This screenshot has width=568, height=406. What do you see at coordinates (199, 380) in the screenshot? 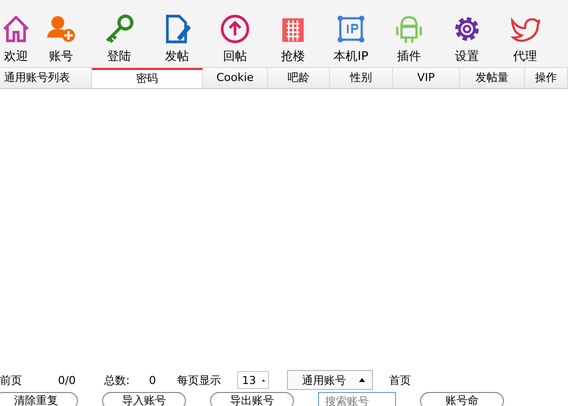
I see `per-page-label: 每页显示` at bounding box center [199, 380].